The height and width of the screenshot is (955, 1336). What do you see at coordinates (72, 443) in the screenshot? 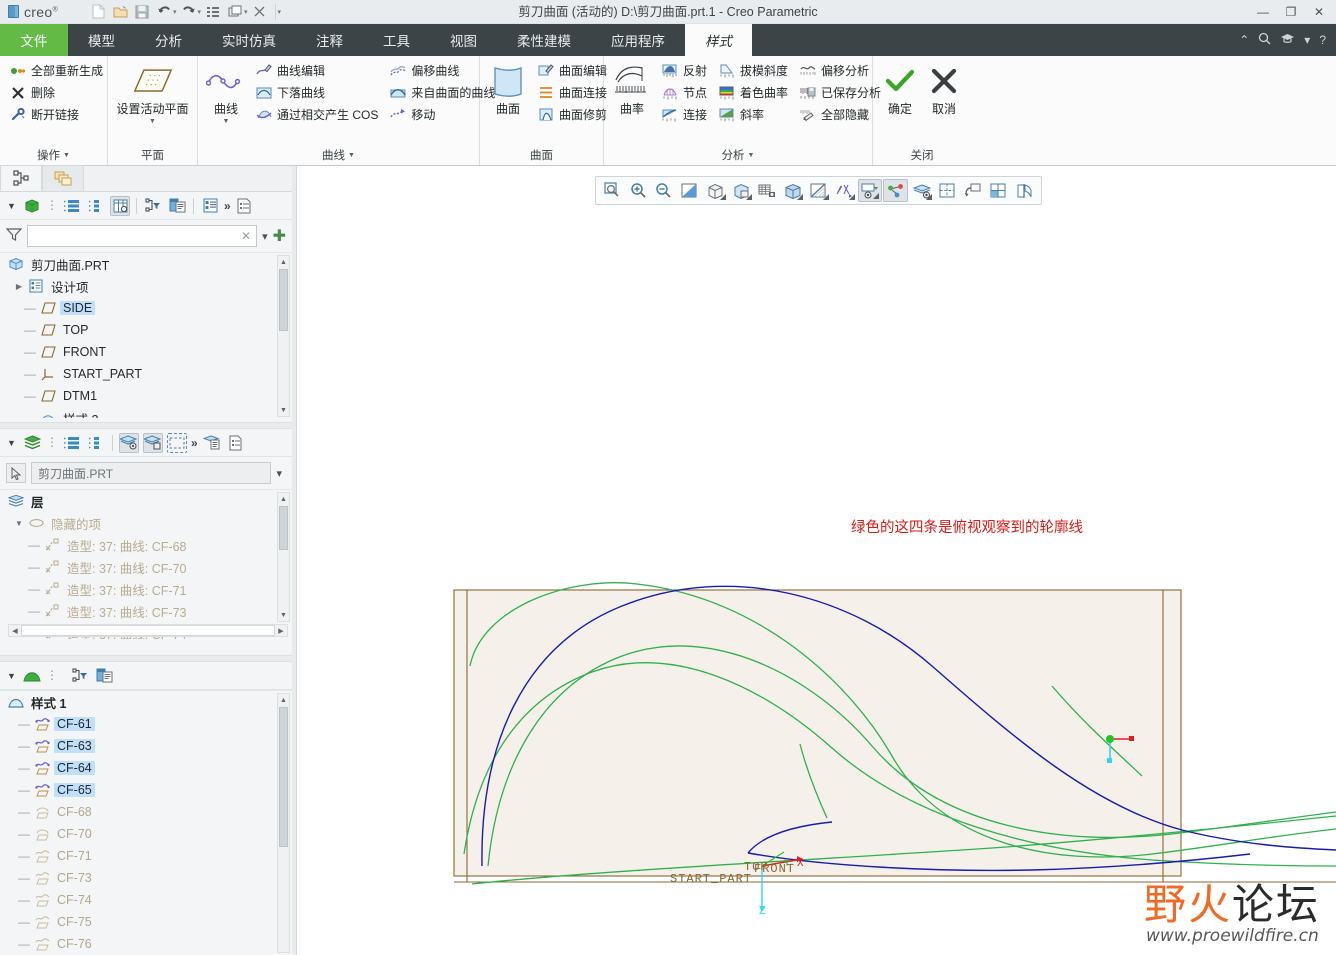
I see `layer-expand-icon` at bounding box center [72, 443].